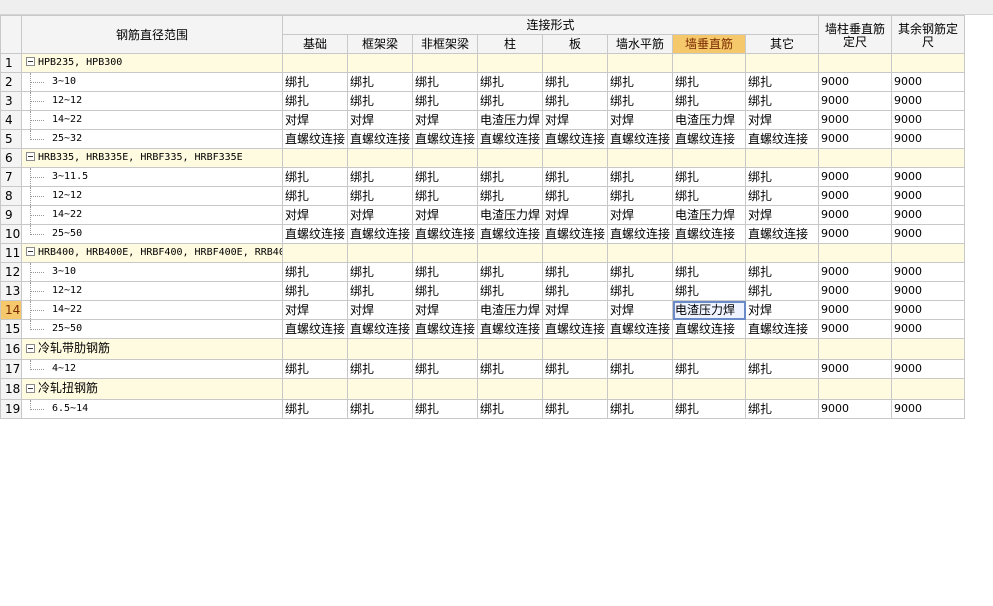  I want to click on table-row: 19 6.5~14 绑扎 绑扎 绑扎 绑扎 绑扎 绑扎 绑扎 绑扎 9000 9000, so click(483, 409).